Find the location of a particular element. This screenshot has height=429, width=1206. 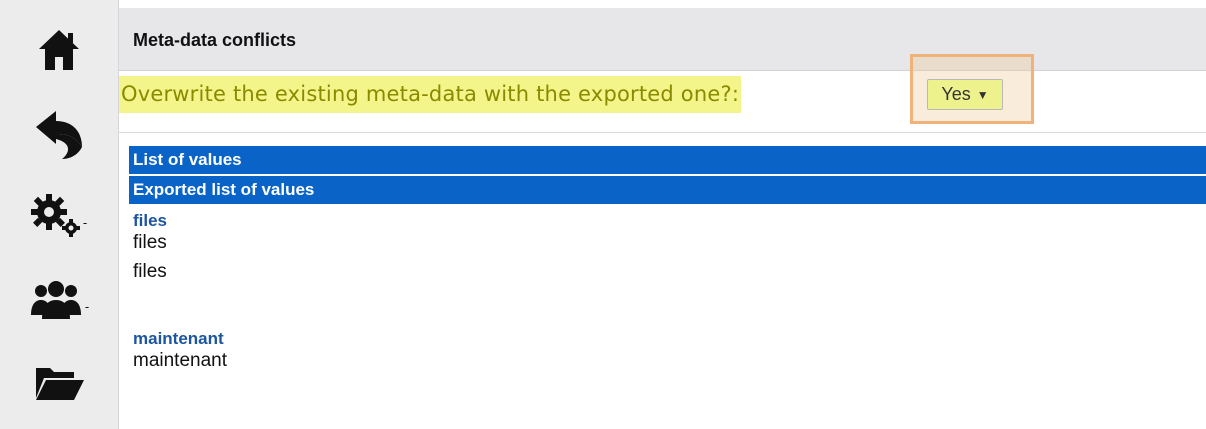

value-group: maintenant maintenant is located at coordinates (667, 352).